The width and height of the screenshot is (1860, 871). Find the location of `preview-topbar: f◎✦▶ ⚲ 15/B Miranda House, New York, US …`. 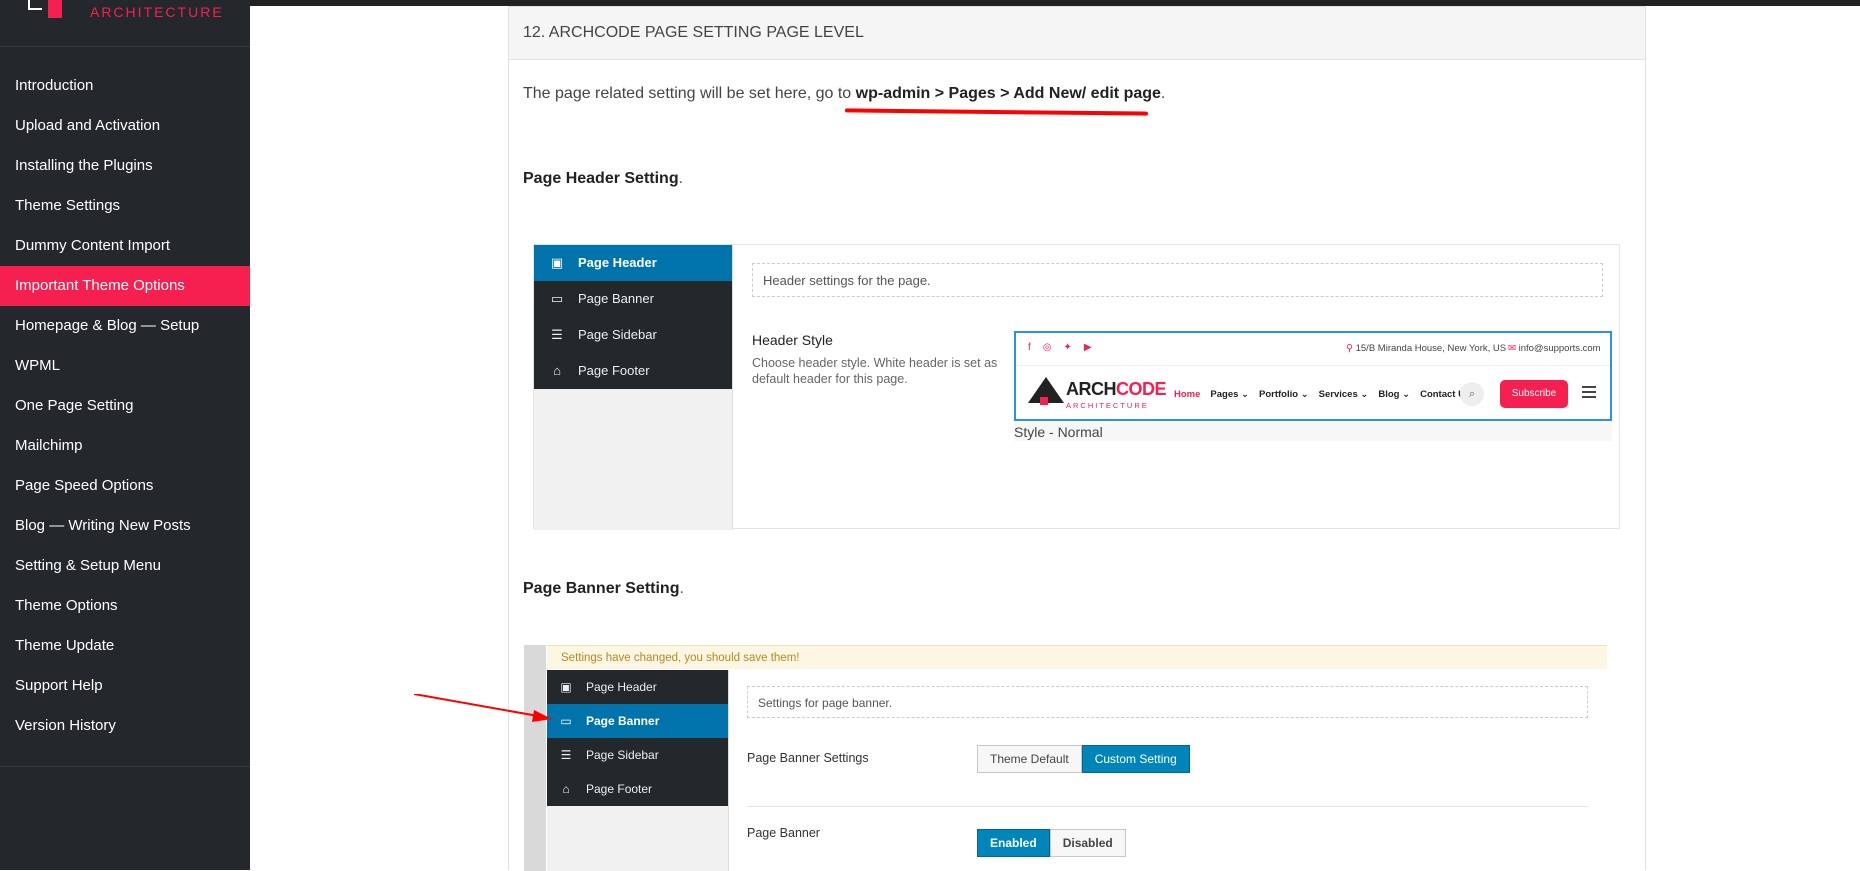

preview-topbar: f◎✦▶ ⚲ 15/B Miranda House, New York, US … is located at coordinates (1313, 349).